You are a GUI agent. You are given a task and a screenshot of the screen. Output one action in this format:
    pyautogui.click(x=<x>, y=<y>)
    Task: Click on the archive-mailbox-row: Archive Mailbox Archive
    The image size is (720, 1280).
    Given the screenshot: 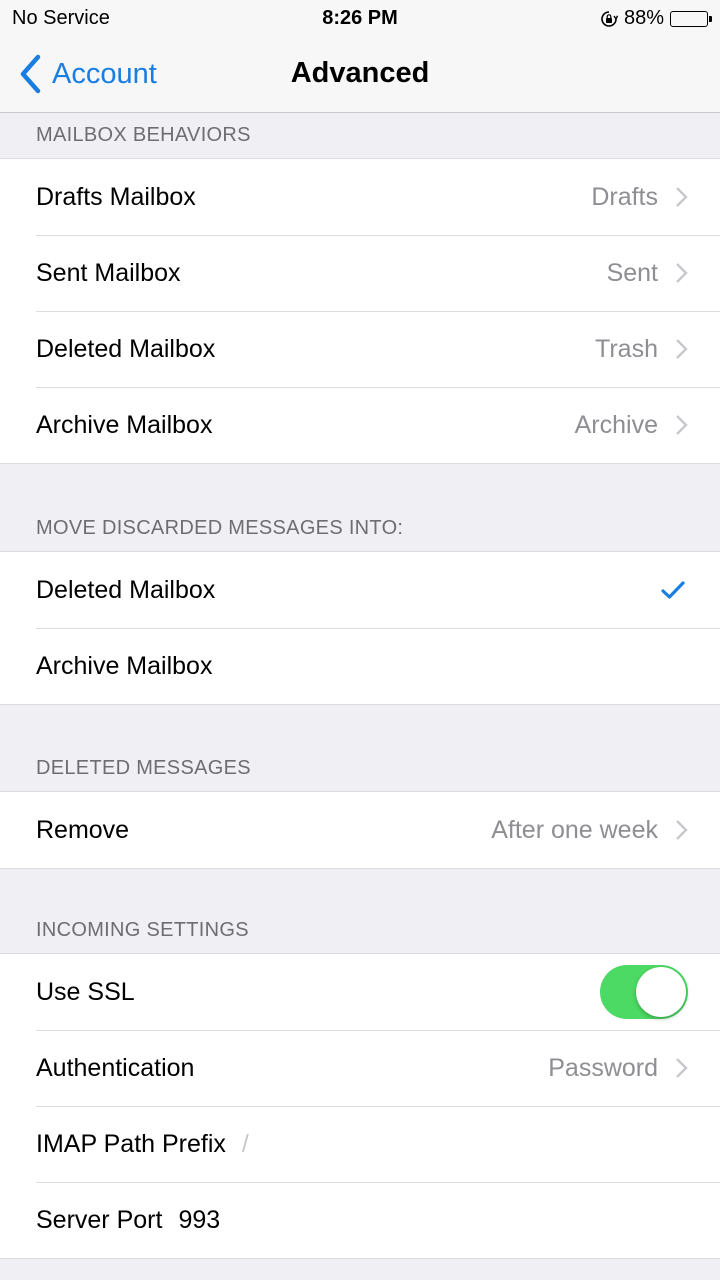 What is the action you would take?
    pyautogui.click(x=360, y=425)
    